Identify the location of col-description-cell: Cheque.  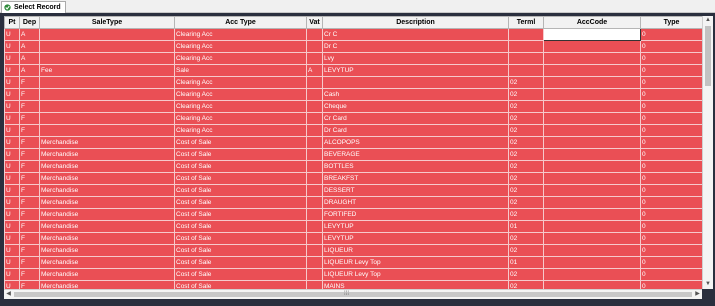
(415, 106).